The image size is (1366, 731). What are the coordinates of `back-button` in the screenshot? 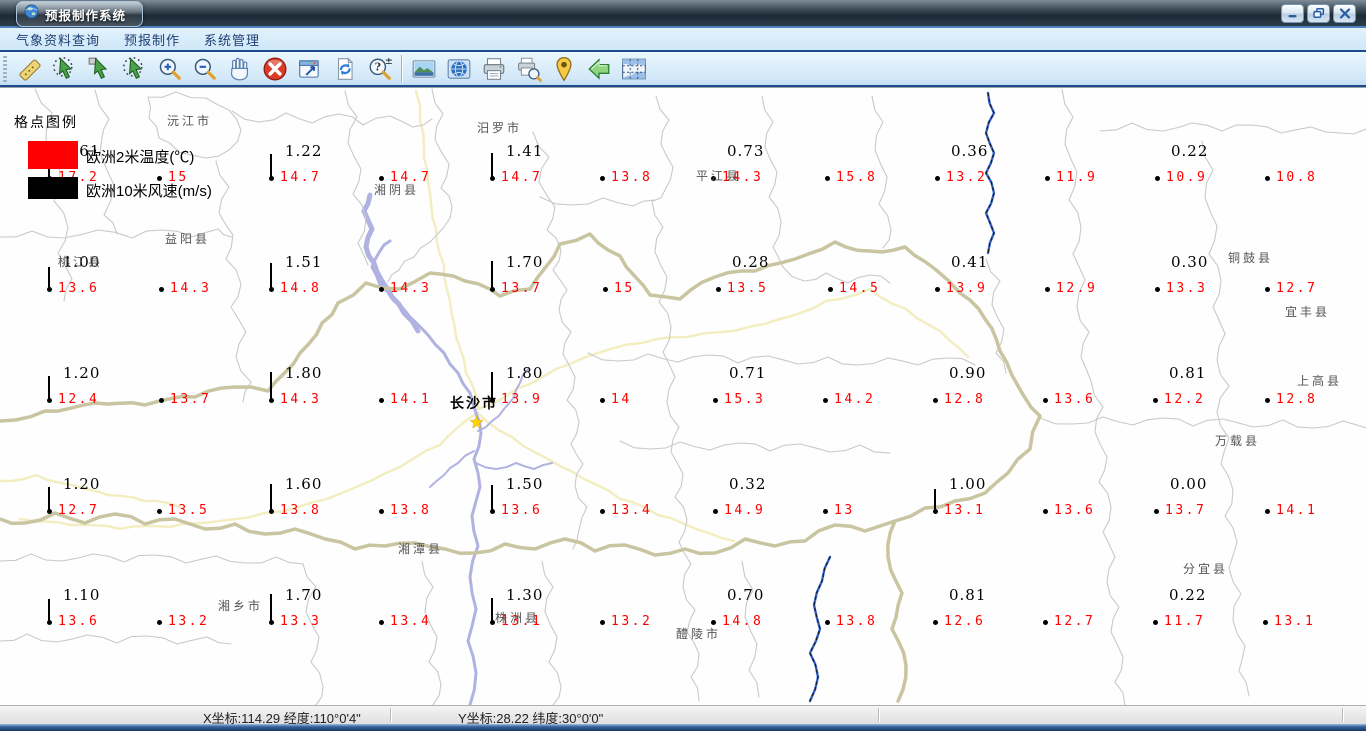 It's located at (598, 68).